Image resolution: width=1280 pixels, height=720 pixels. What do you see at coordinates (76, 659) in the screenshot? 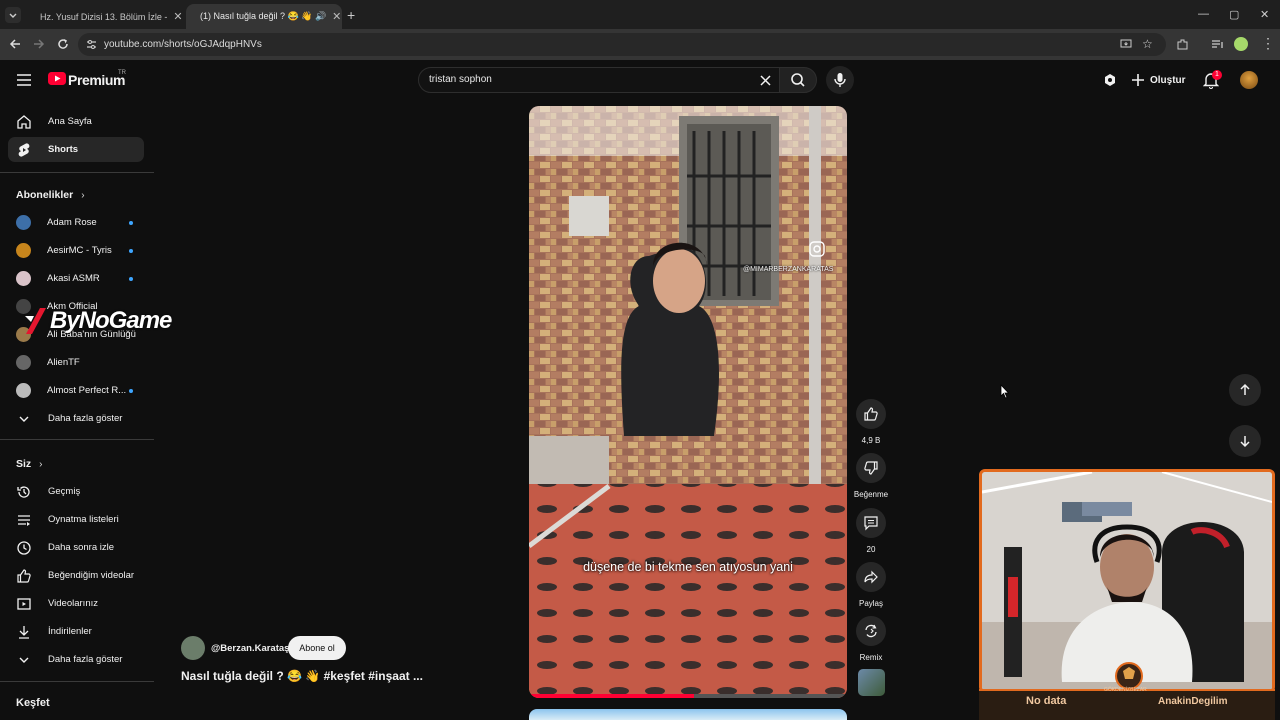
I see `sidebar-show-more-you: Daha fazla göster` at bounding box center [76, 659].